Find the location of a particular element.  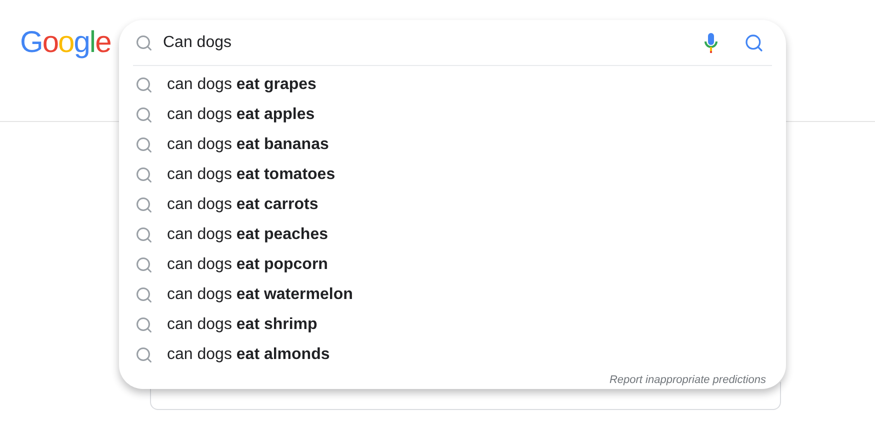

microphone-icon is located at coordinates (711, 43).